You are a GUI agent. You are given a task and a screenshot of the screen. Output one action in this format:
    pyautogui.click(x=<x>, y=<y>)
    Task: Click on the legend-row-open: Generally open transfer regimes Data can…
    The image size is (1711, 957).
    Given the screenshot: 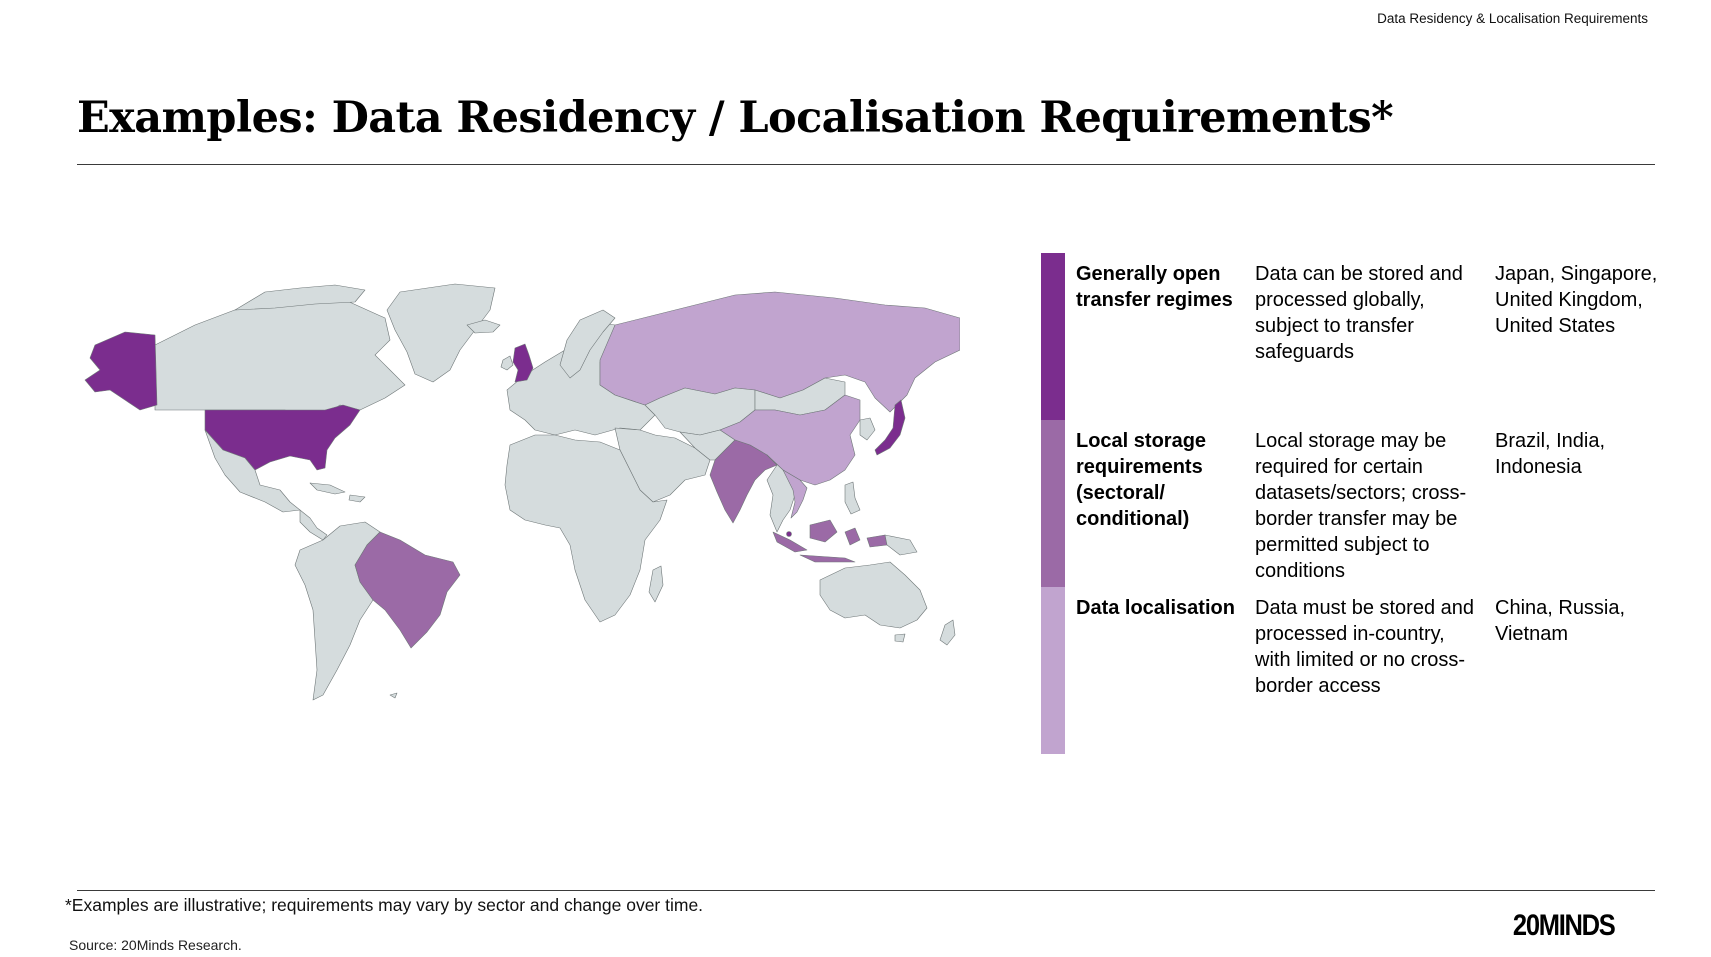 What is the action you would take?
    pyautogui.click(x=1351, y=336)
    